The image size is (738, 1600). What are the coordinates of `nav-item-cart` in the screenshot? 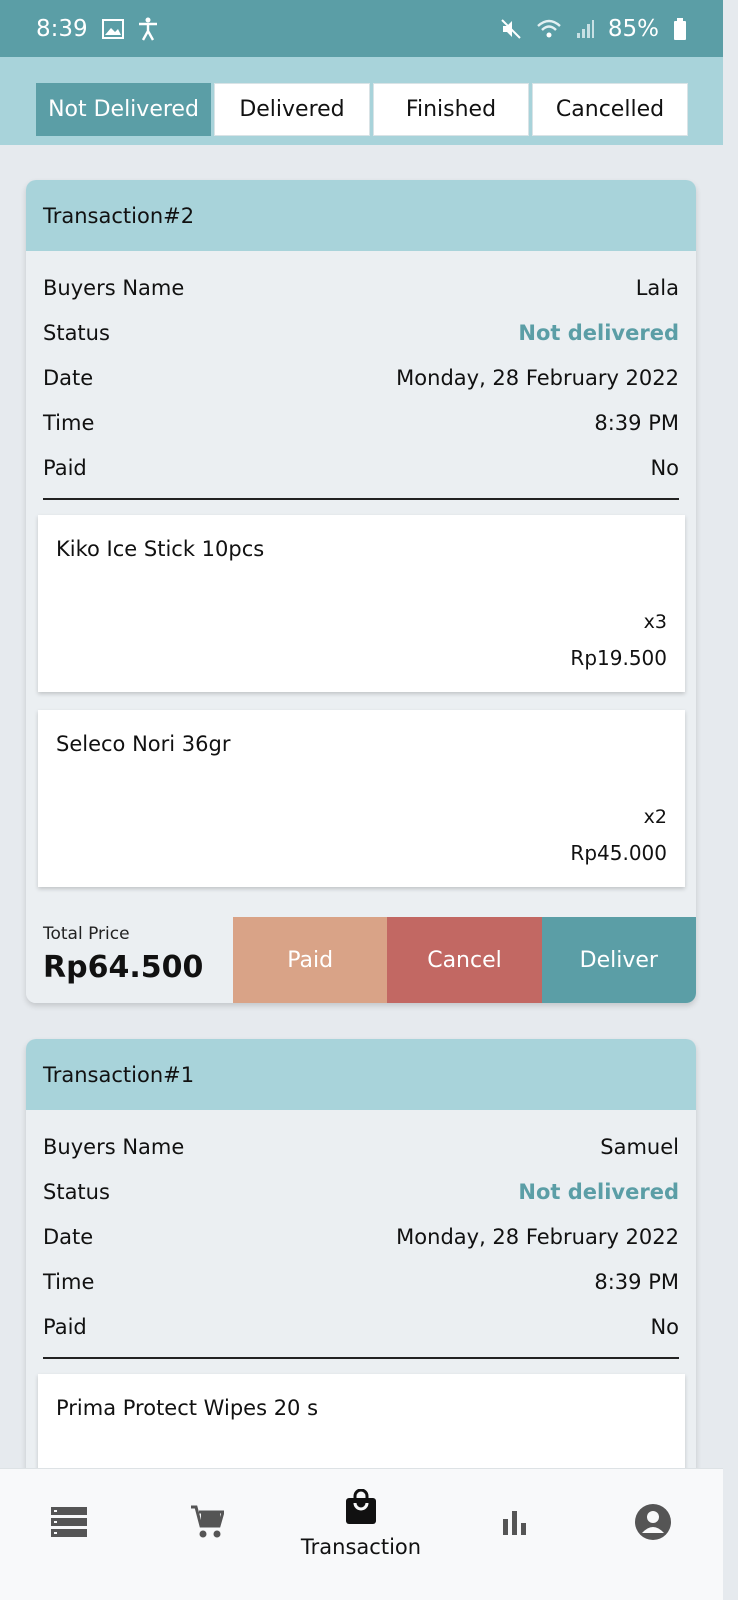 It's located at (207, 1524).